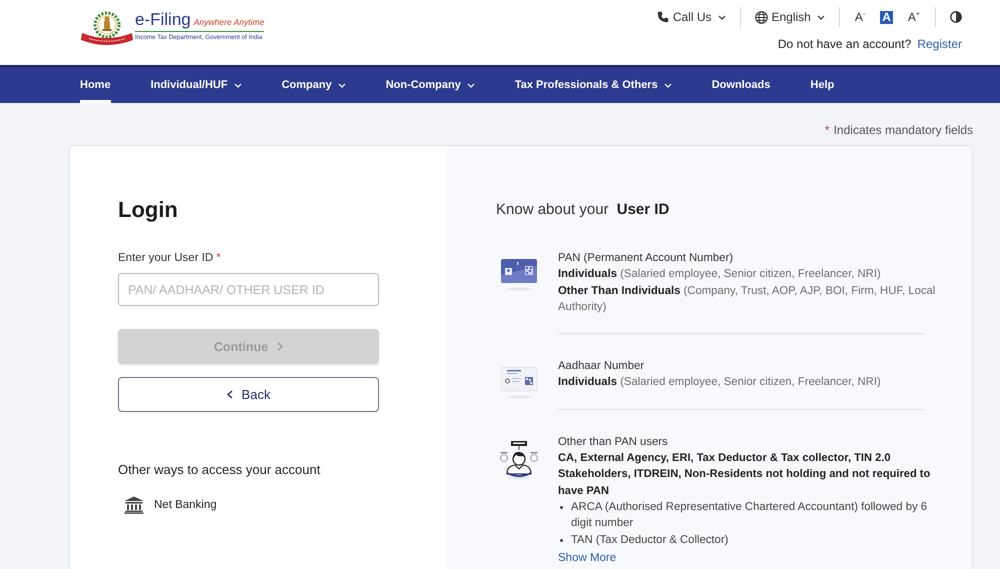 This screenshot has height=569, width=1000. What do you see at coordinates (741, 85) in the screenshot?
I see `nav-tab: Downloads` at bounding box center [741, 85].